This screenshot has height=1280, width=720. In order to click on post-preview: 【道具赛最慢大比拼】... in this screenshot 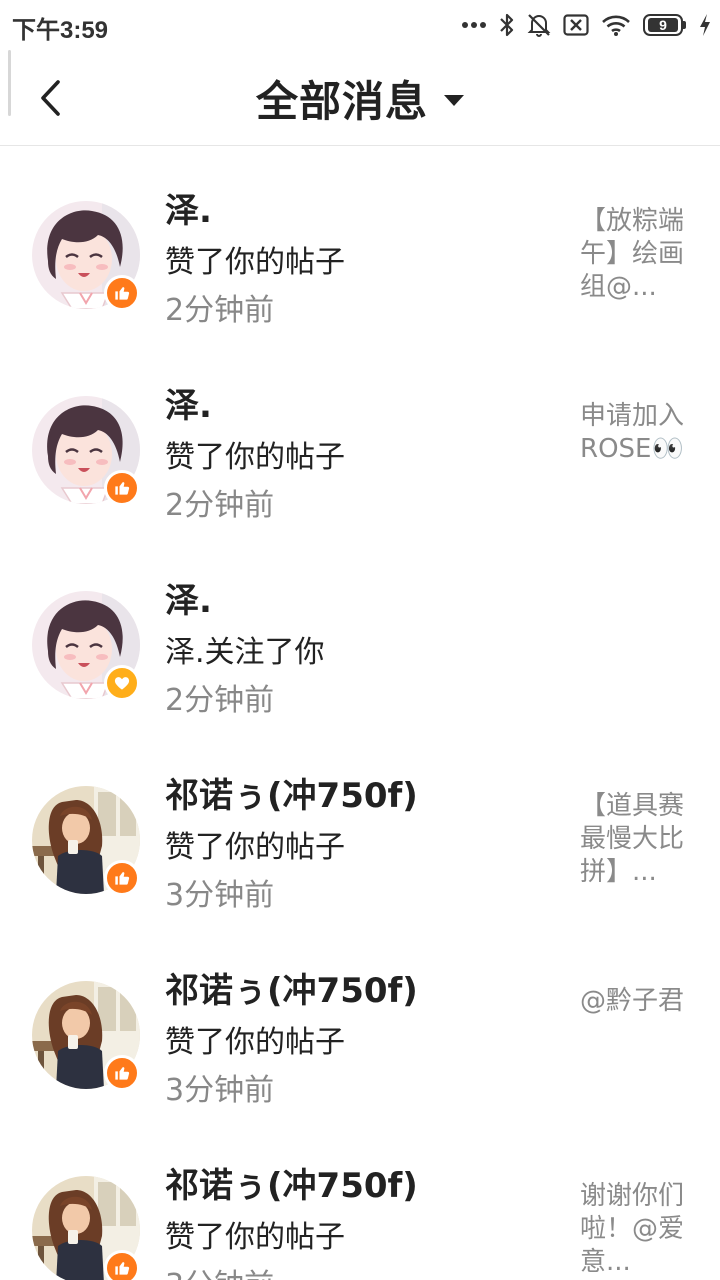, I will do `click(635, 839)`.